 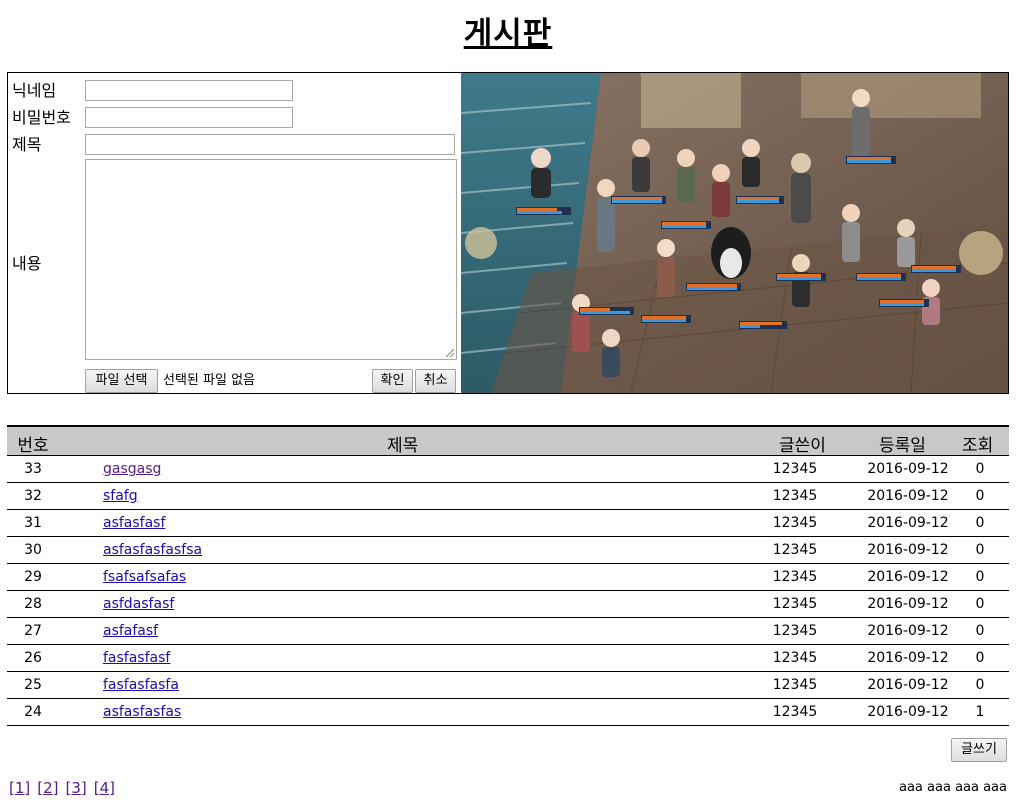 I want to click on row-no: 25, so click(x=33, y=685).